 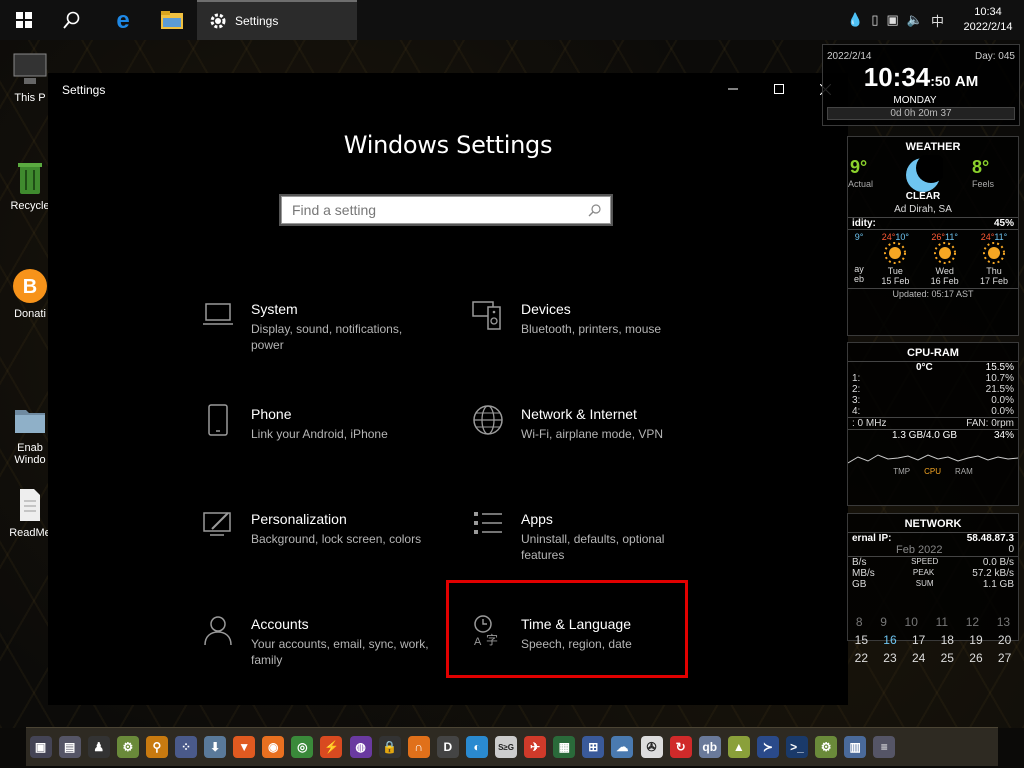 I want to click on bitcoin-icon: B, so click(x=30, y=286).